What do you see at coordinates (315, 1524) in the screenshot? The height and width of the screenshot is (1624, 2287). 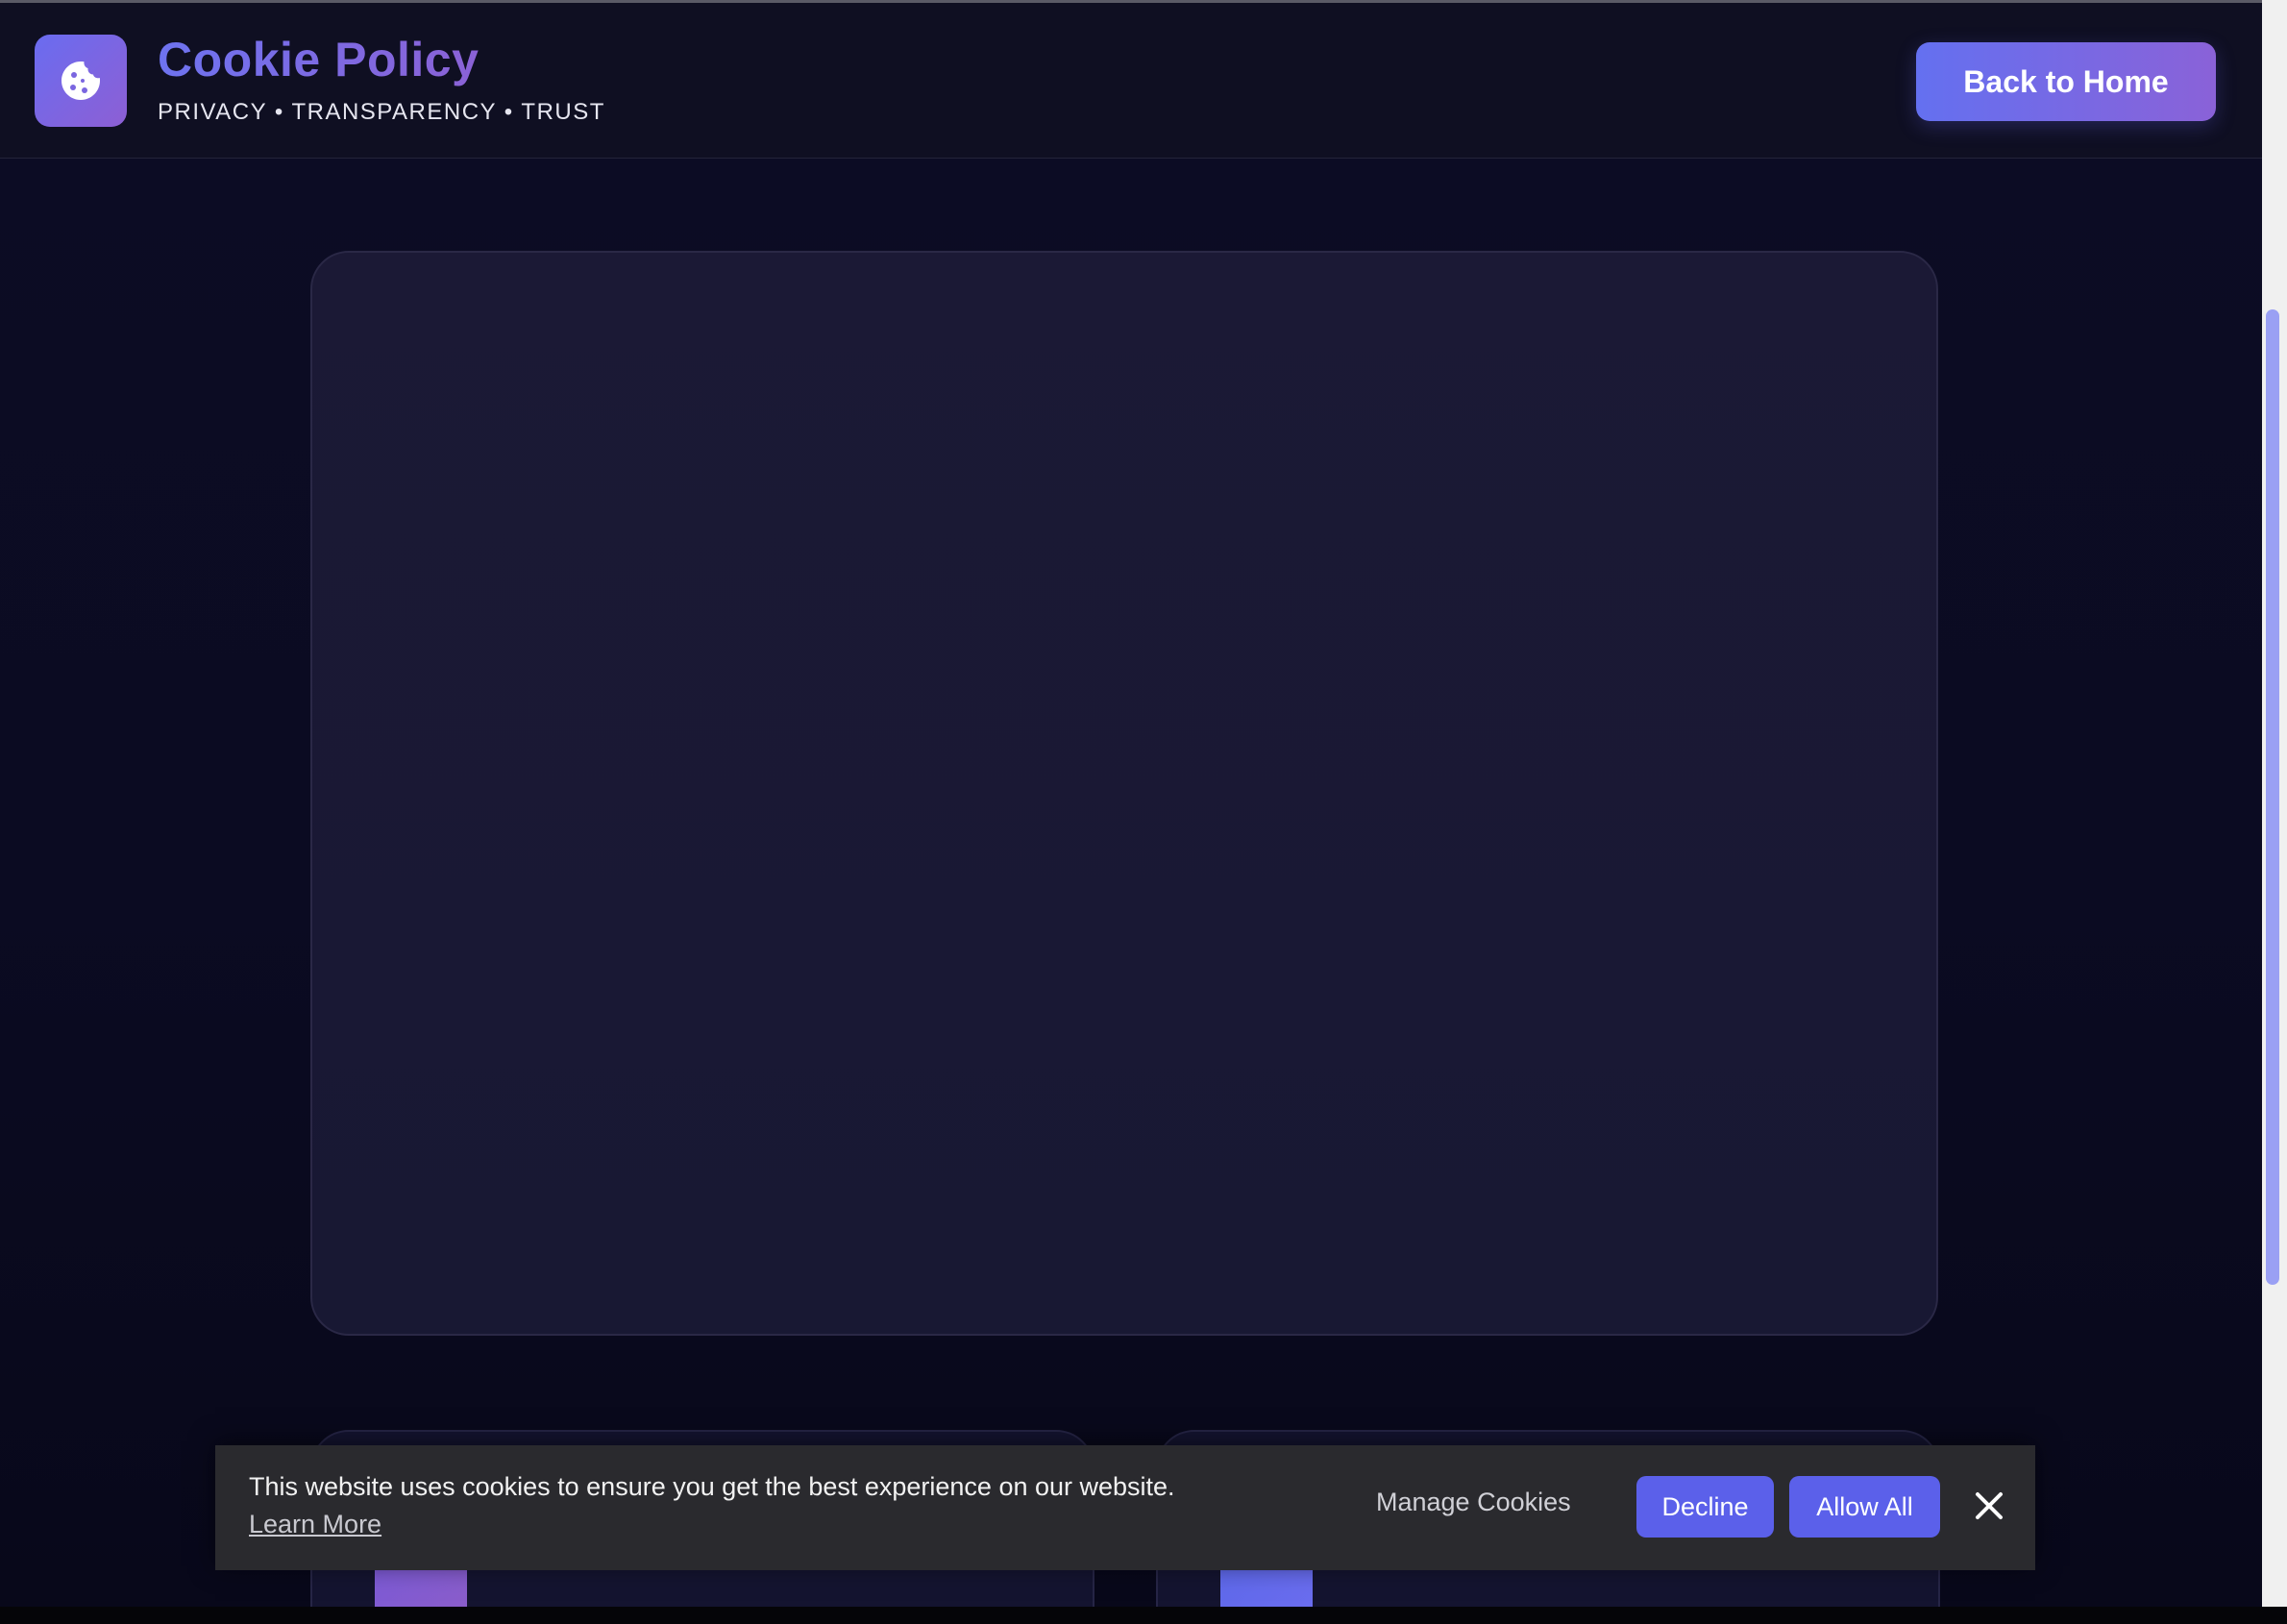 I see `learn-more-link: Learn More` at bounding box center [315, 1524].